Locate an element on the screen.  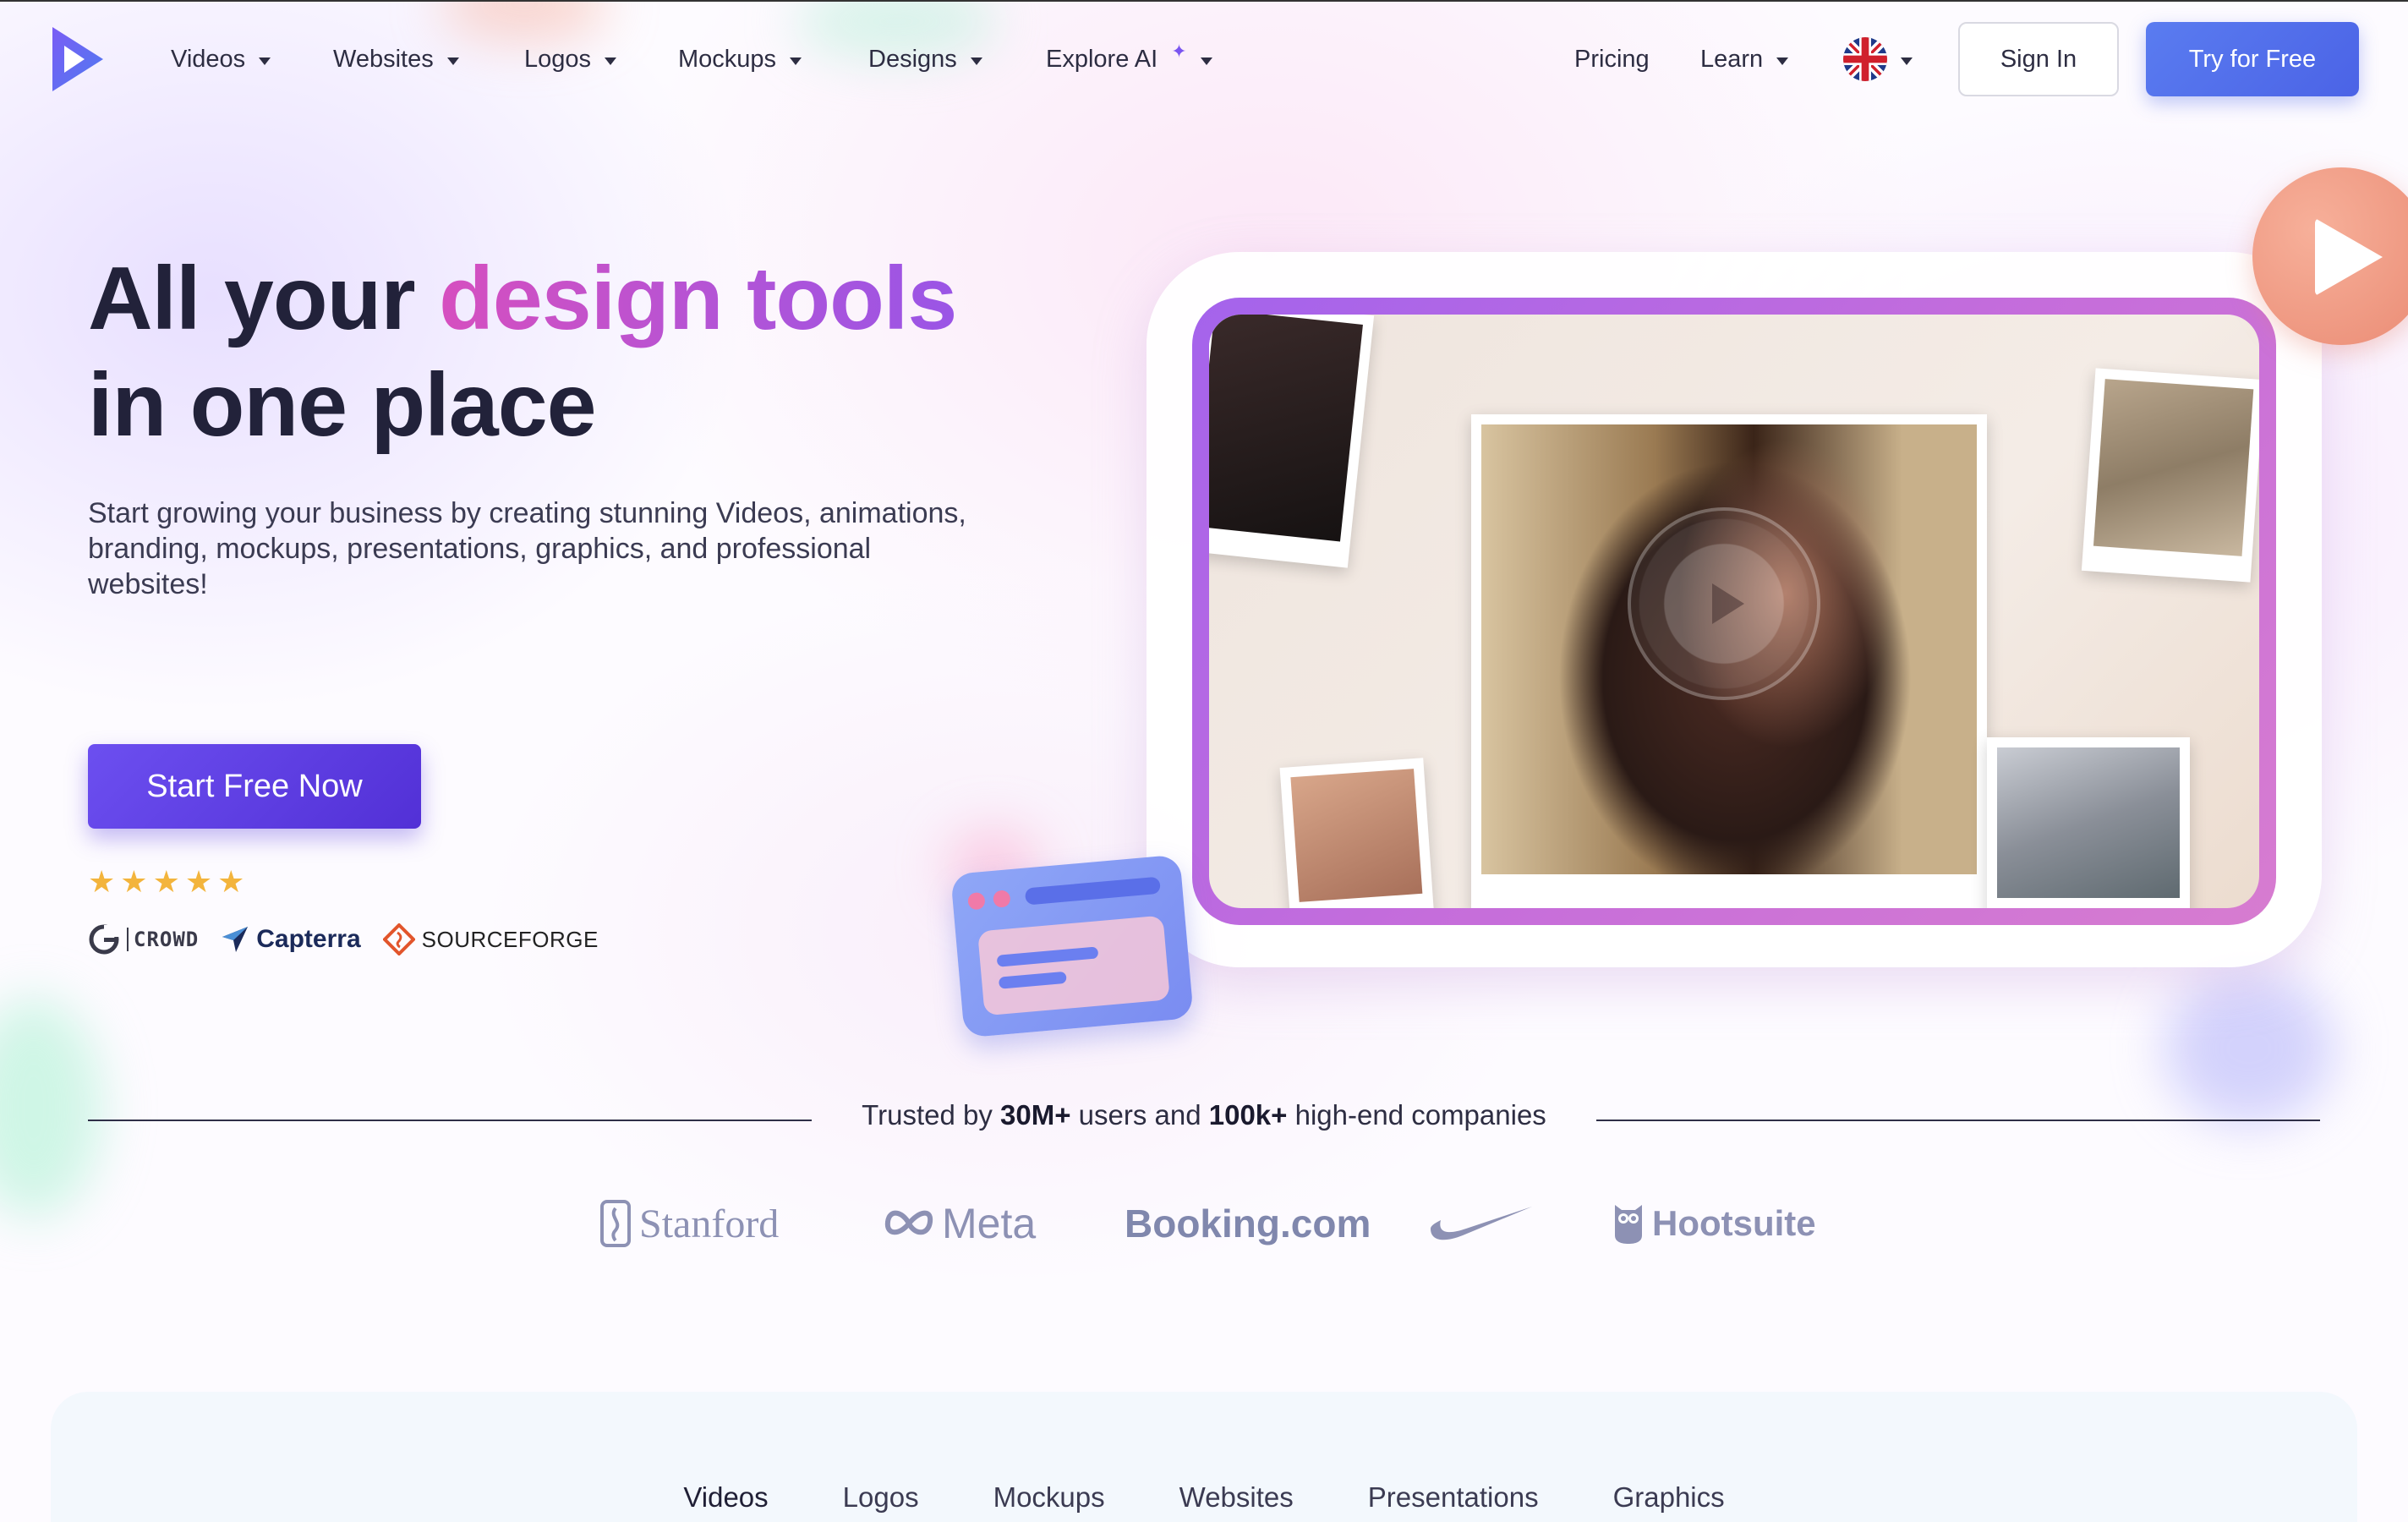
start-free-now-button: Start Free Now is located at coordinates (254, 786).